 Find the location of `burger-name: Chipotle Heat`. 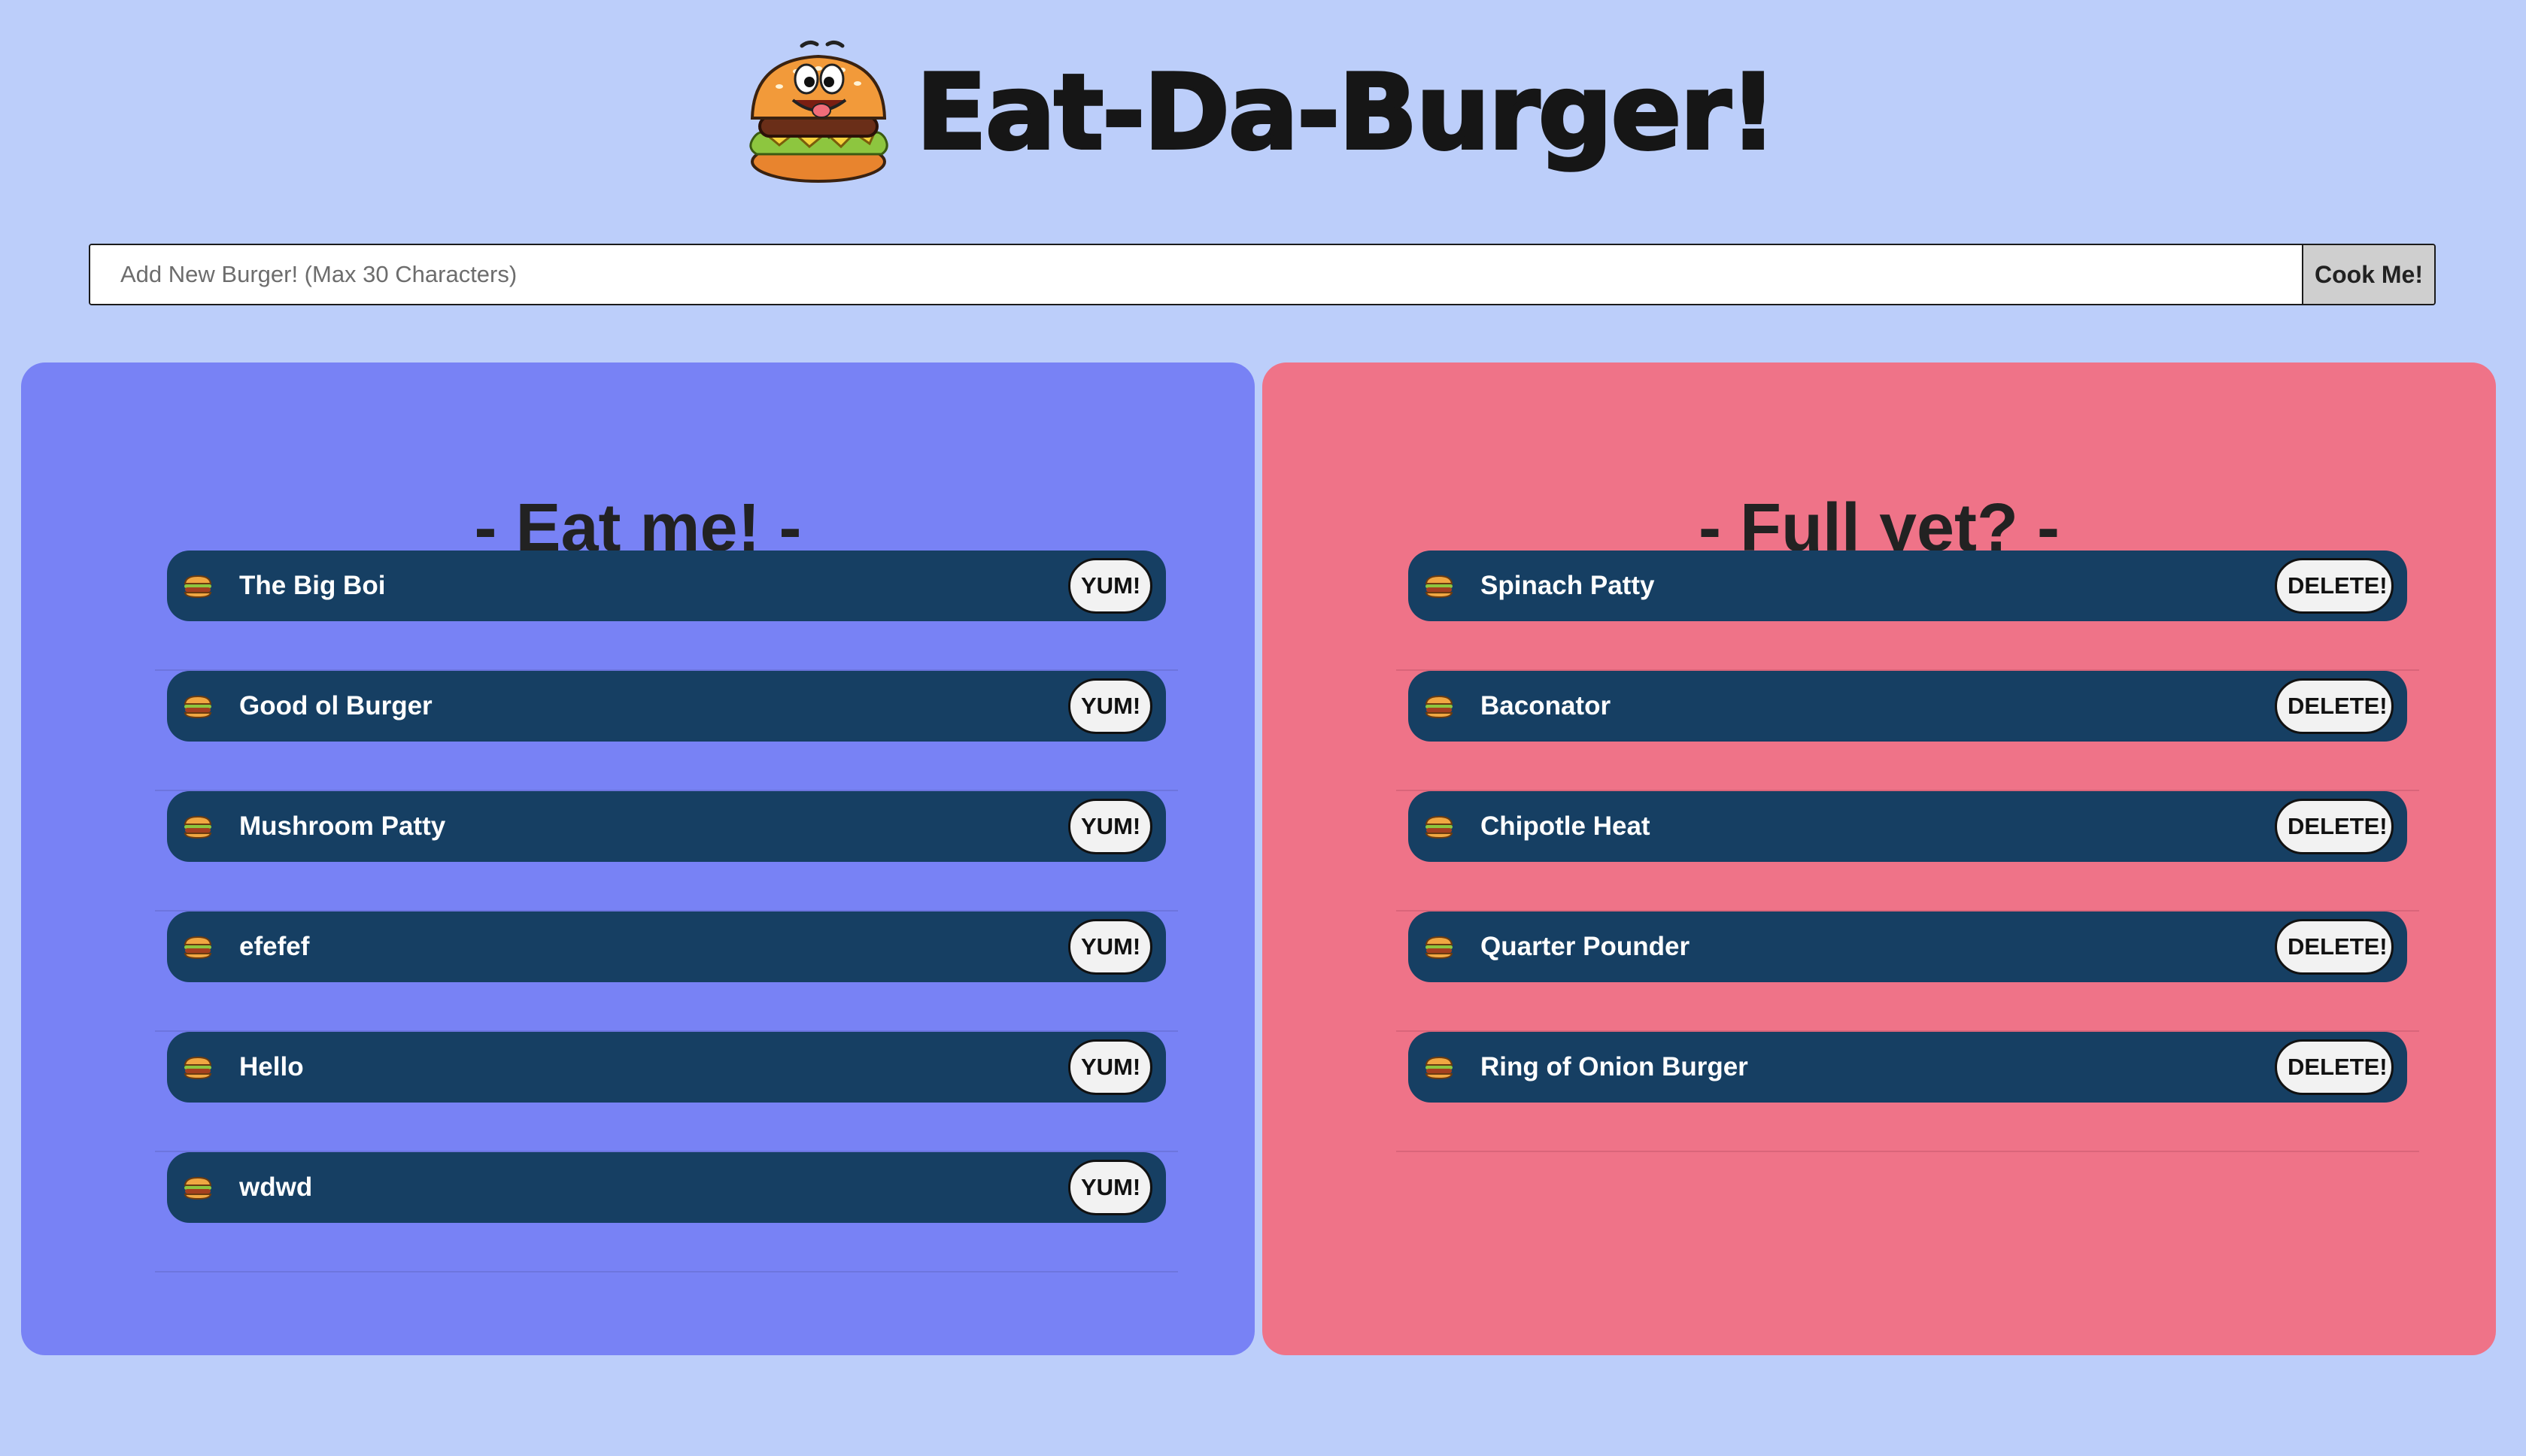

burger-name: Chipotle Heat is located at coordinates (1565, 826).